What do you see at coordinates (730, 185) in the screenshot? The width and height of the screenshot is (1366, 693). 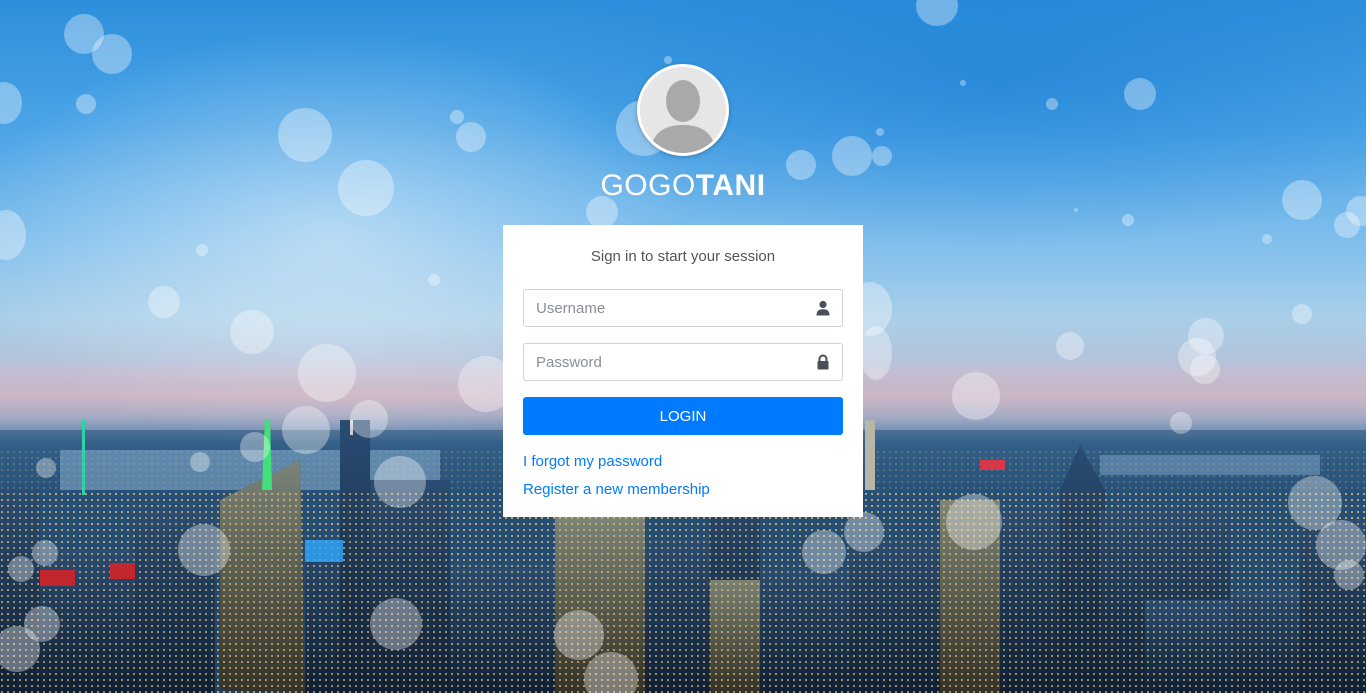 I see `logo-bold-part: TANI` at bounding box center [730, 185].